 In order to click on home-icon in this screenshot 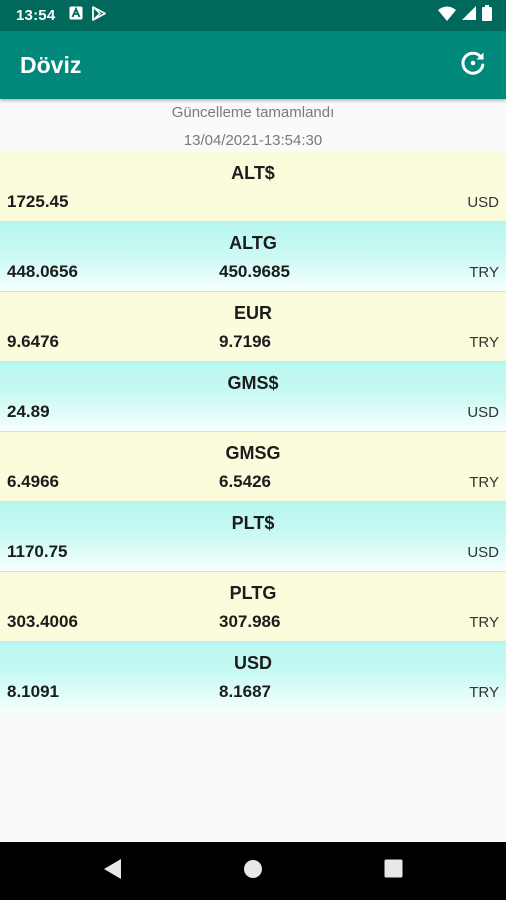, I will do `click(253, 871)`.